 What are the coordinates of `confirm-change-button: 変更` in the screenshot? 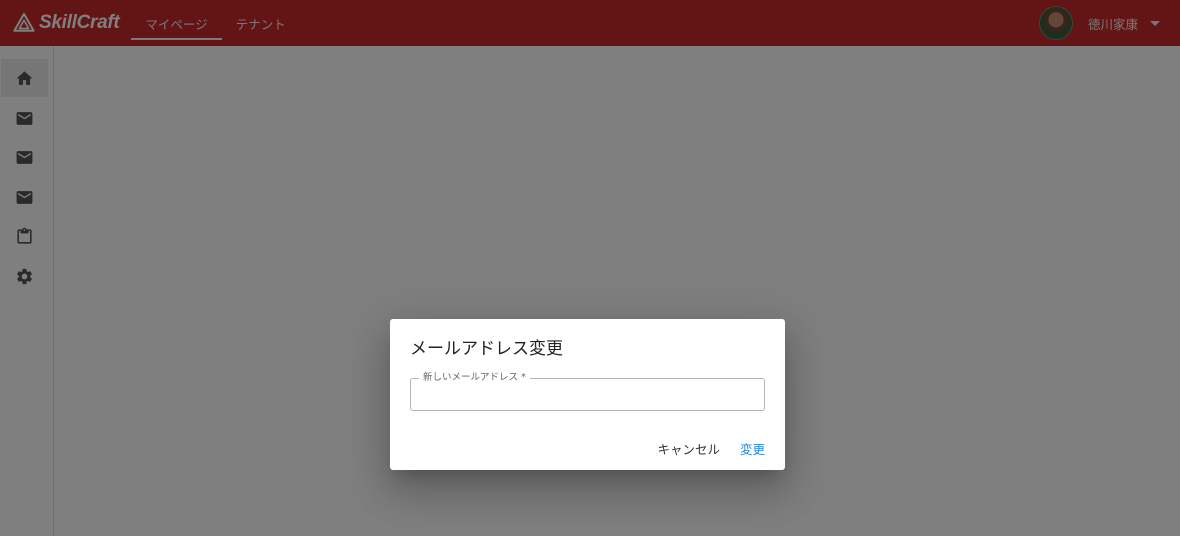 It's located at (752, 448).